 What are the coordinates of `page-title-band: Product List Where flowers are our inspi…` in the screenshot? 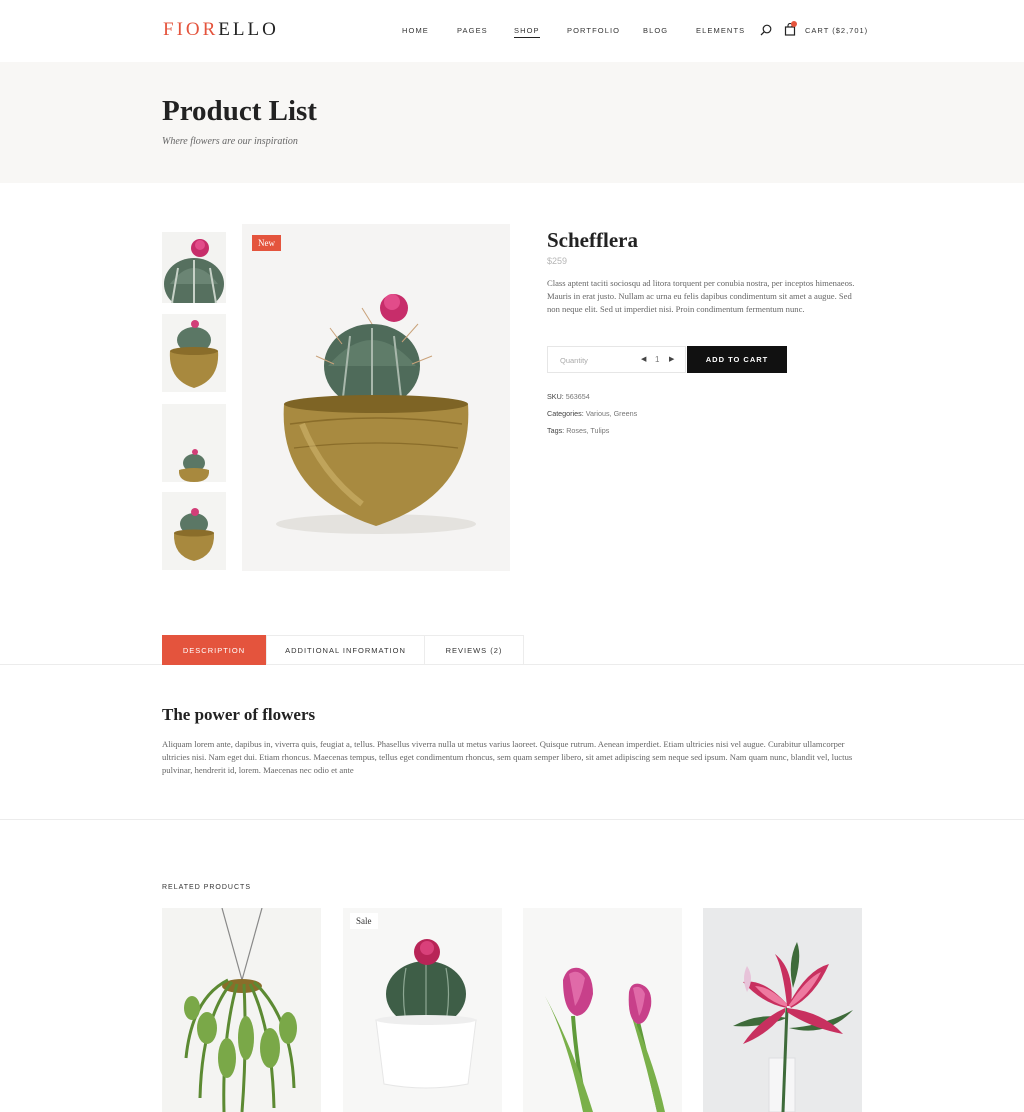 It's located at (512, 122).